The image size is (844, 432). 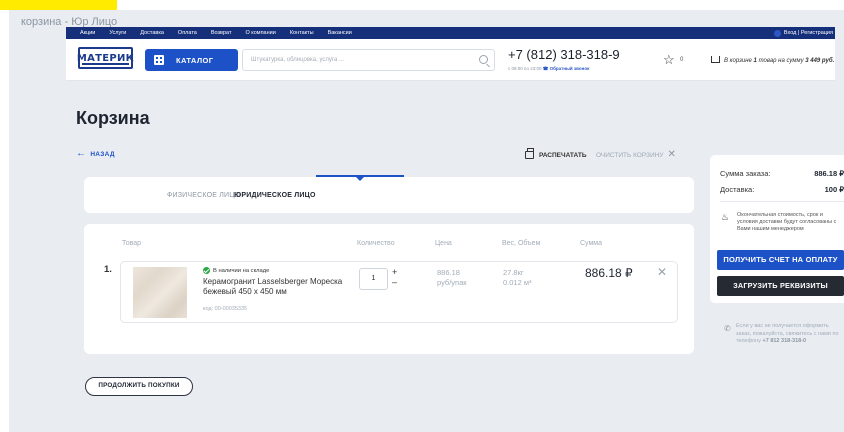 I want to click on active-tab-indicator, so click(x=360, y=178).